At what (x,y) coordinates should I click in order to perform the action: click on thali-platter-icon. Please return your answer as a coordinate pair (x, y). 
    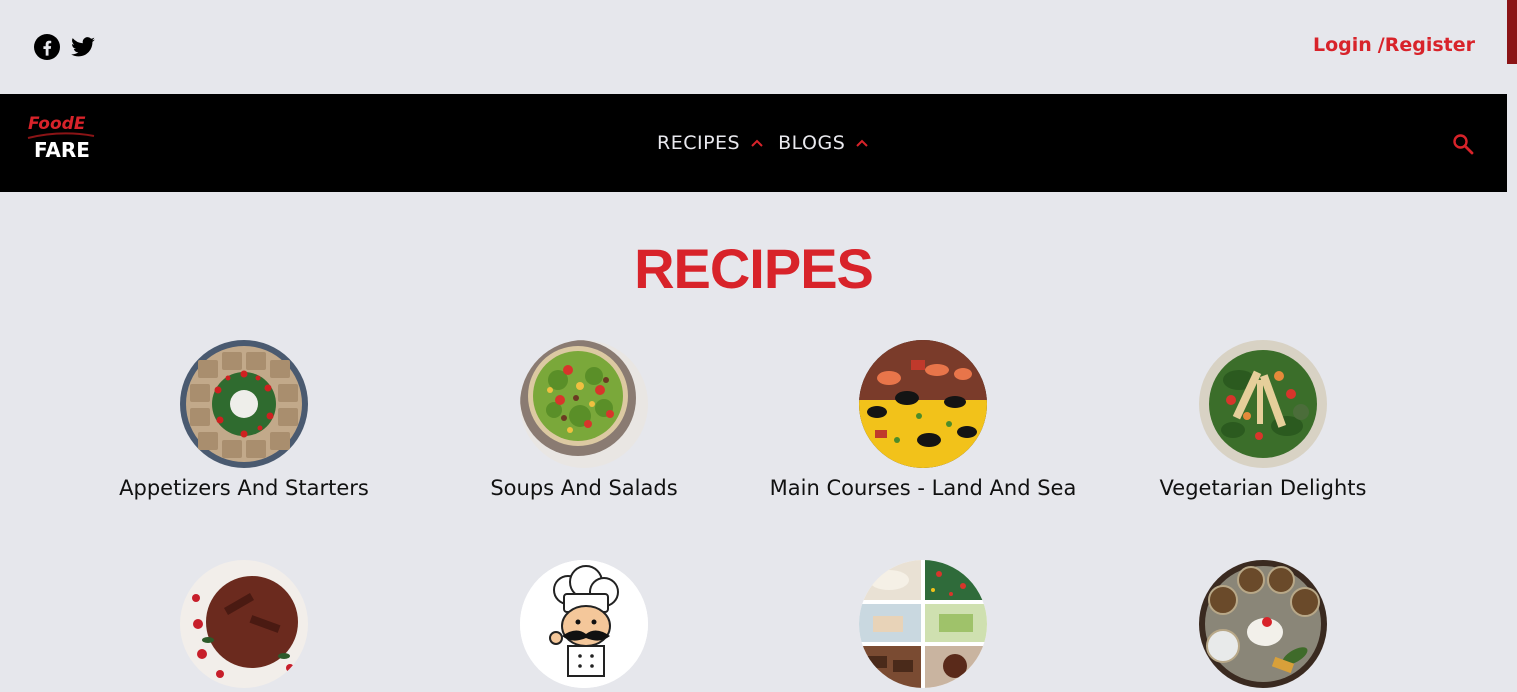
    Looking at the image, I should click on (1263, 624).